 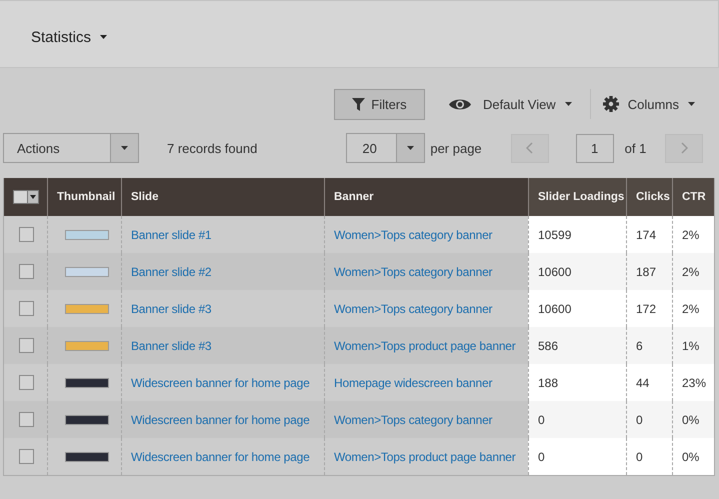 I want to click on table-cell: 187, so click(x=646, y=271).